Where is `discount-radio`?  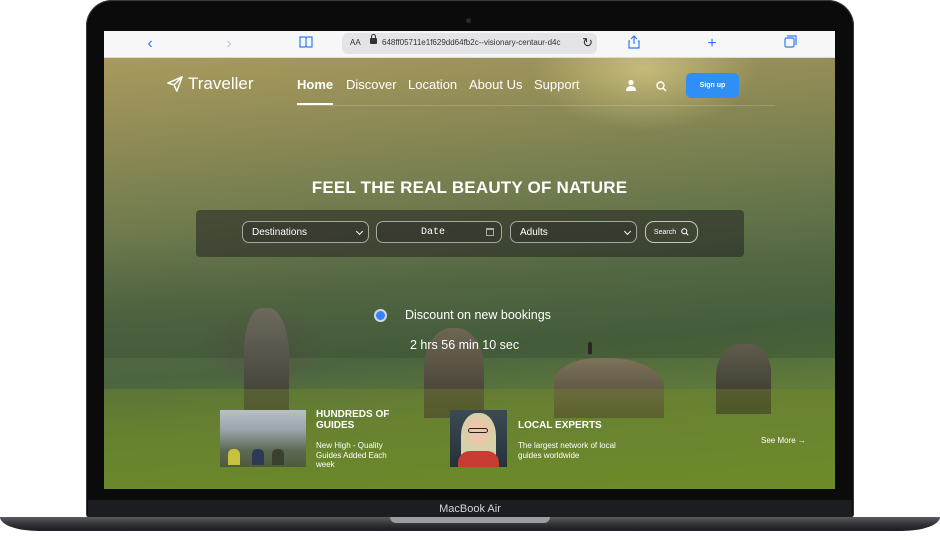
discount-radio is located at coordinates (380, 315).